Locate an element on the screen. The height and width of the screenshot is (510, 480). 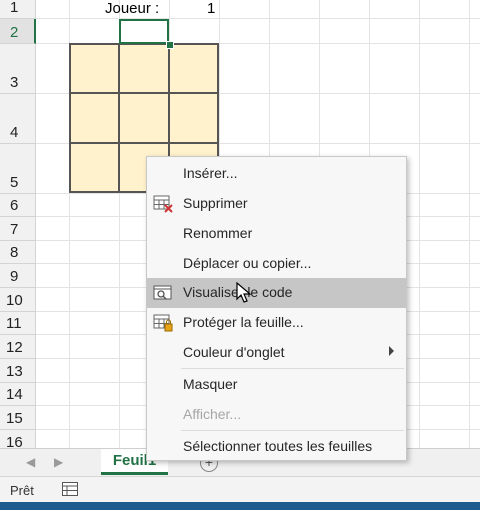
row-header-7: 7 is located at coordinates (18, 229).